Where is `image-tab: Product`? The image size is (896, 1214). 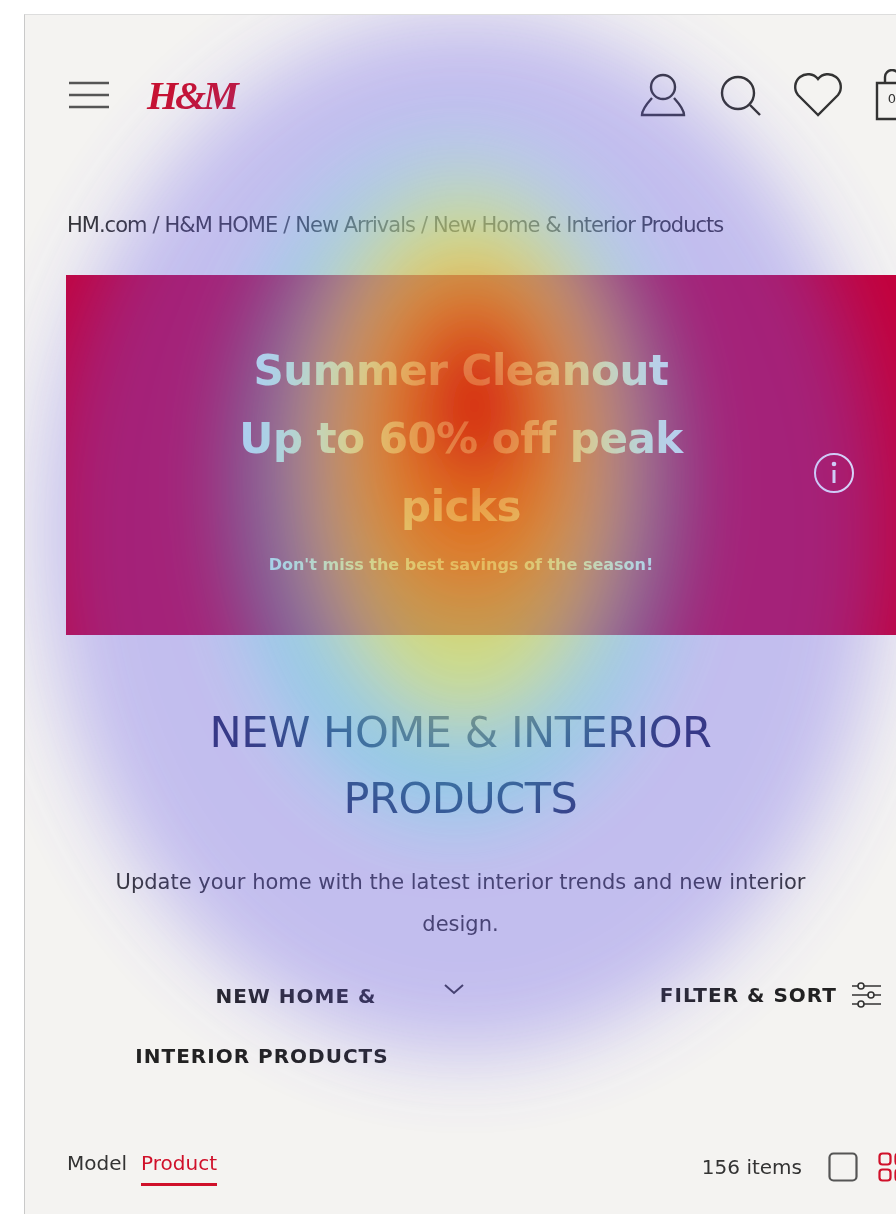
image-tab: Product is located at coordinates (179, 1166).